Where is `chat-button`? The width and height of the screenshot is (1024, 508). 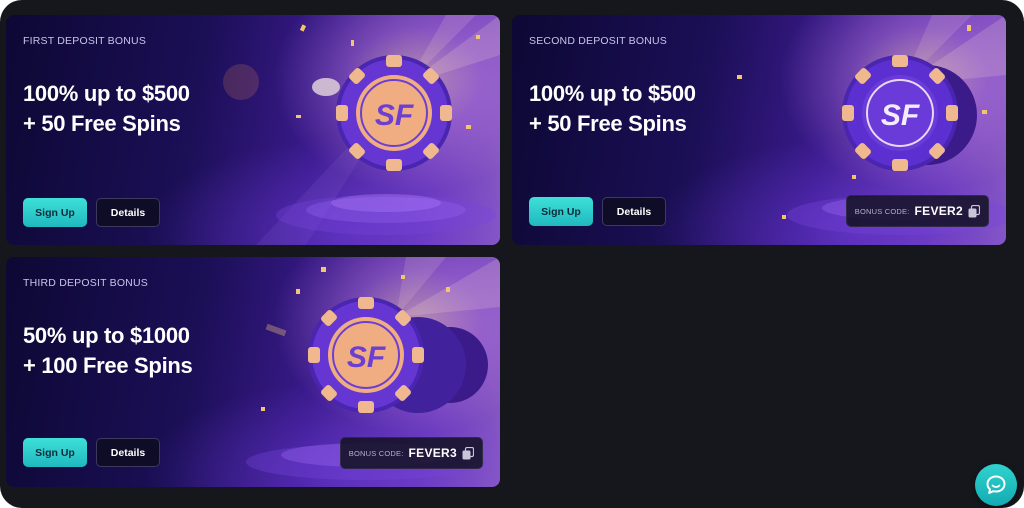 chat-button is located at coordinates (996, 485).